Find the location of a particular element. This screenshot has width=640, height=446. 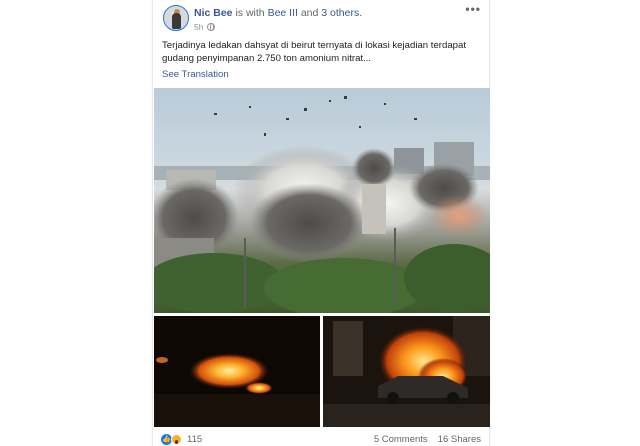

shares-link: 16 Shares is located at coordinates (459, 439).